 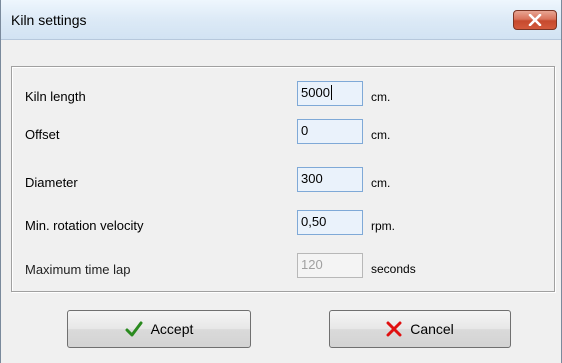 I want to click on close-icon, so click(x=535, y=20).